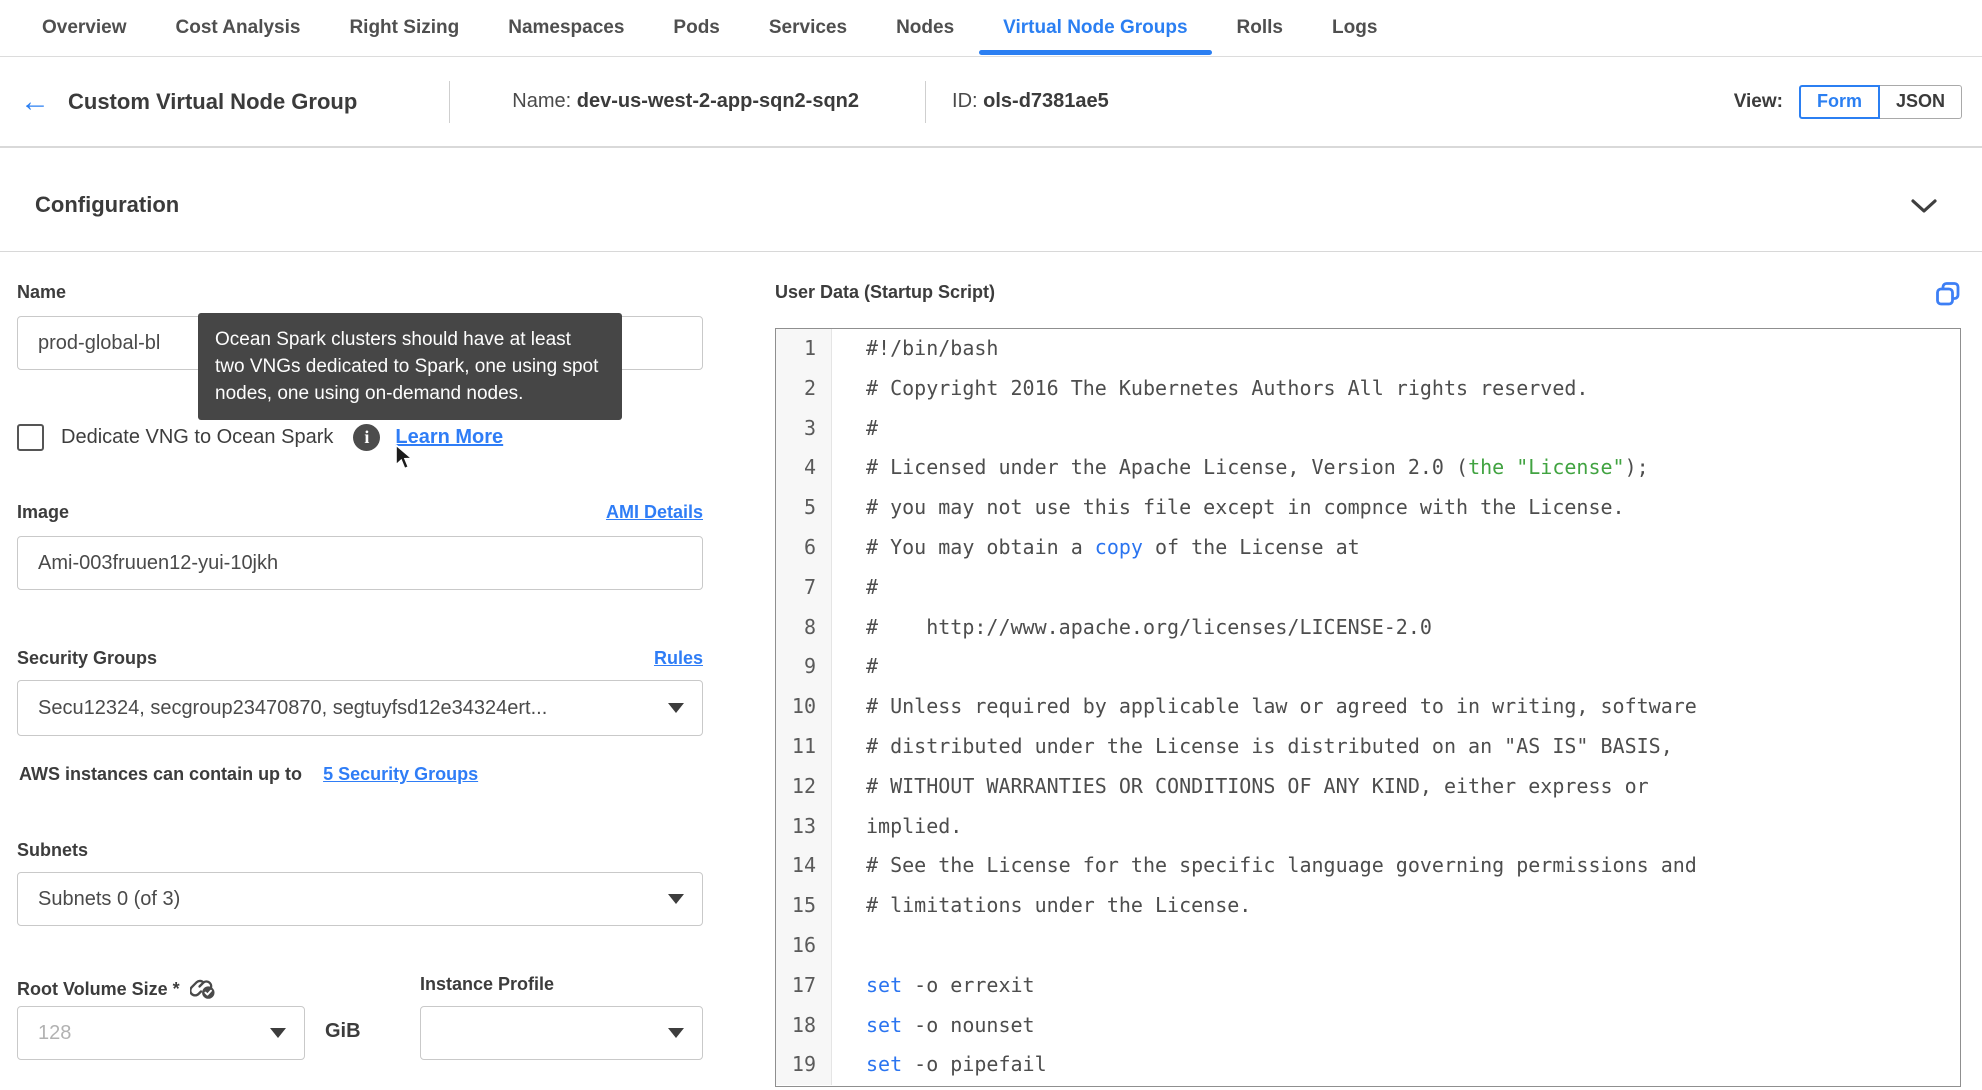  Describe the element at coordinates (804, 627) in the screenshot. I see `line-number: 8` at that location.